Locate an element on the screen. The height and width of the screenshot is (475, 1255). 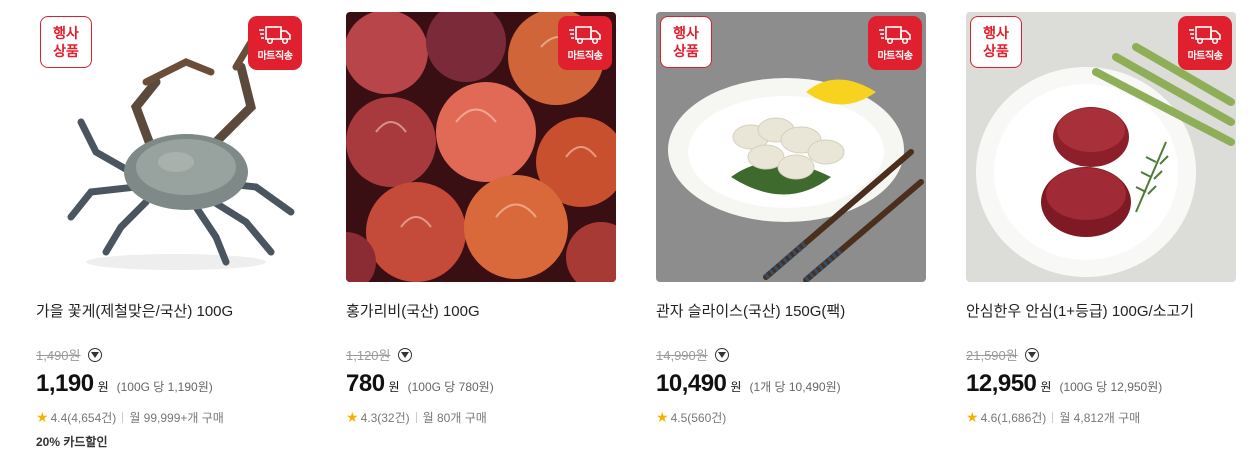
product-name: 안심한우 안심(1+등급) 100G/소고기 is located at coordinates (1080, 310).